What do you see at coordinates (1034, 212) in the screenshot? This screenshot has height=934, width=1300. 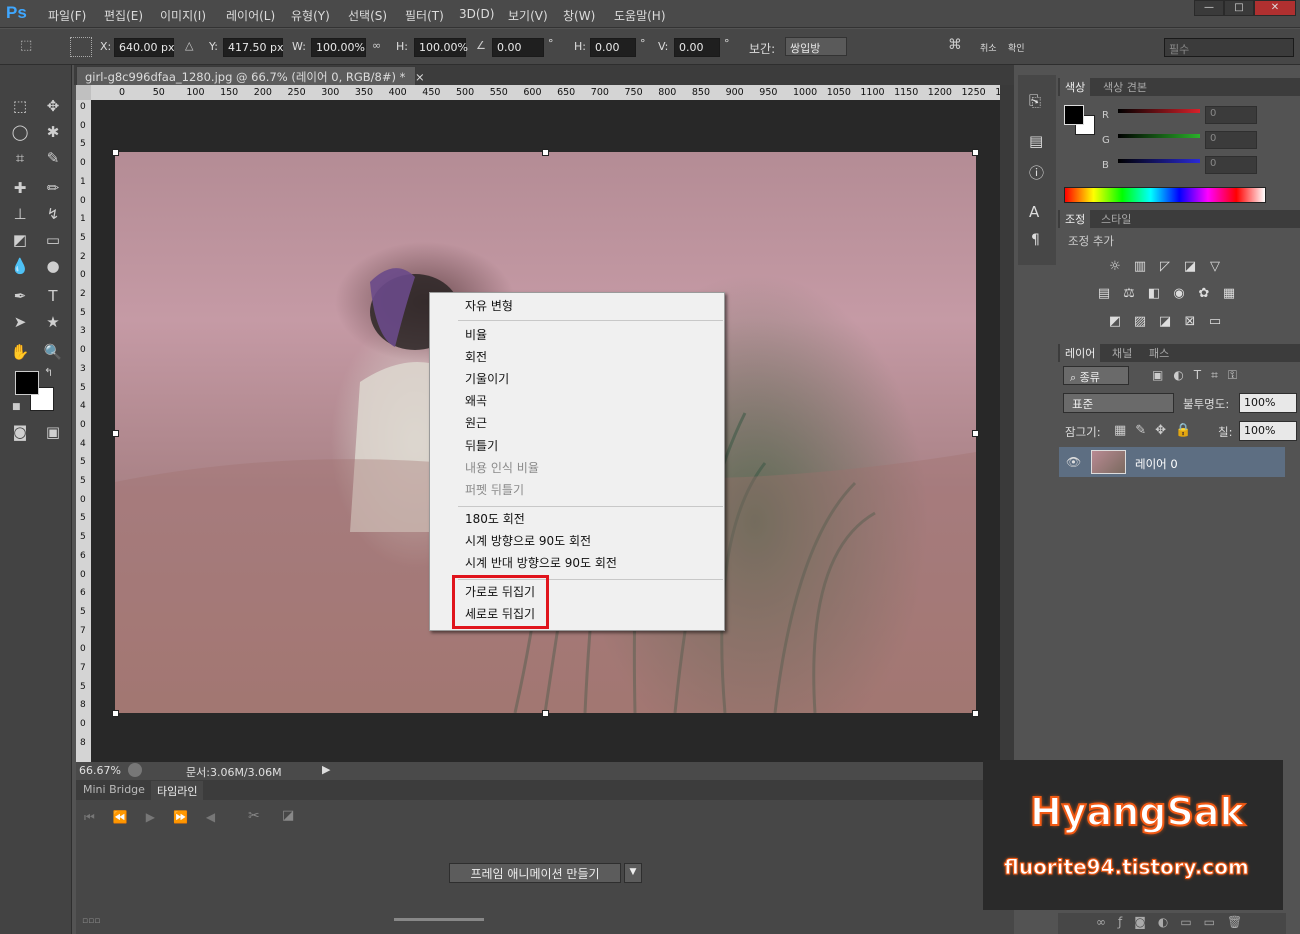 I see `character-icon: A` at bounding box center [1034, 212].